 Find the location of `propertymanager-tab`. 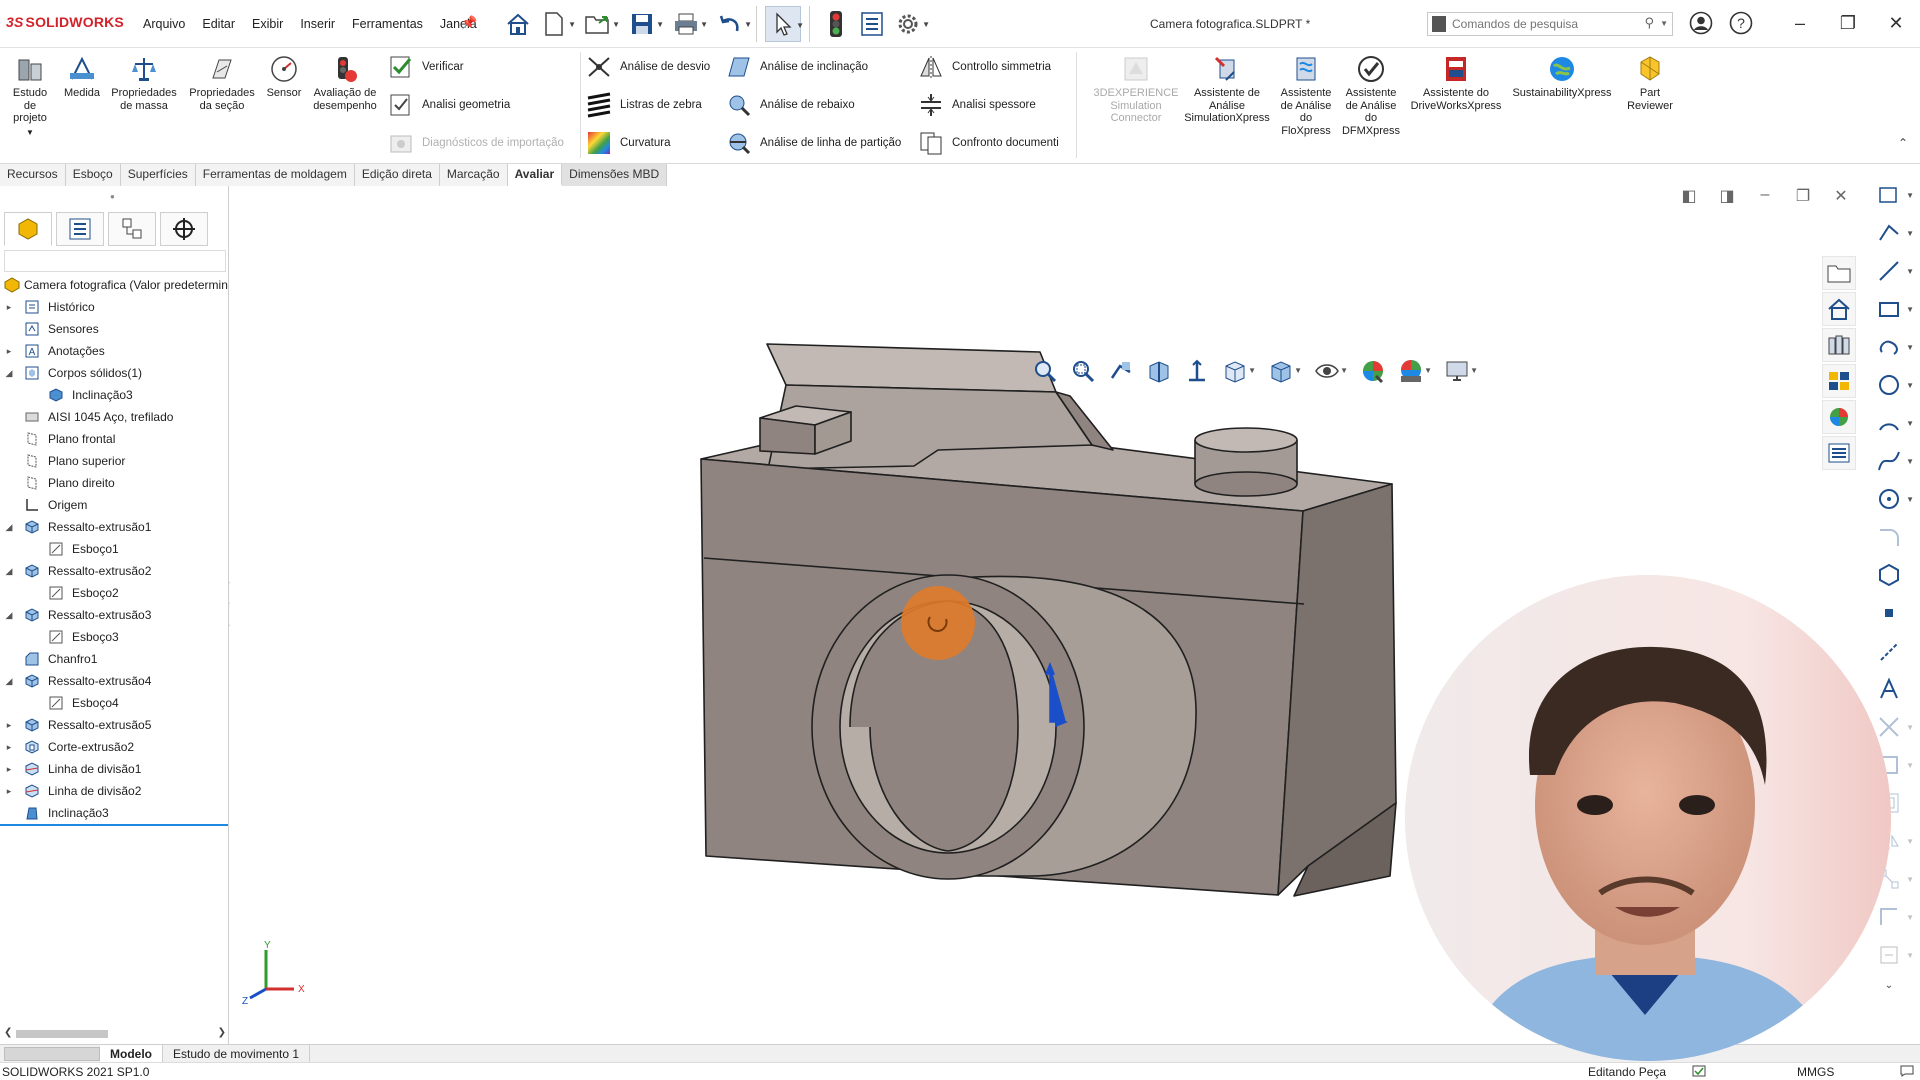

propertymanager-tab is located at coordinates (80, 229).